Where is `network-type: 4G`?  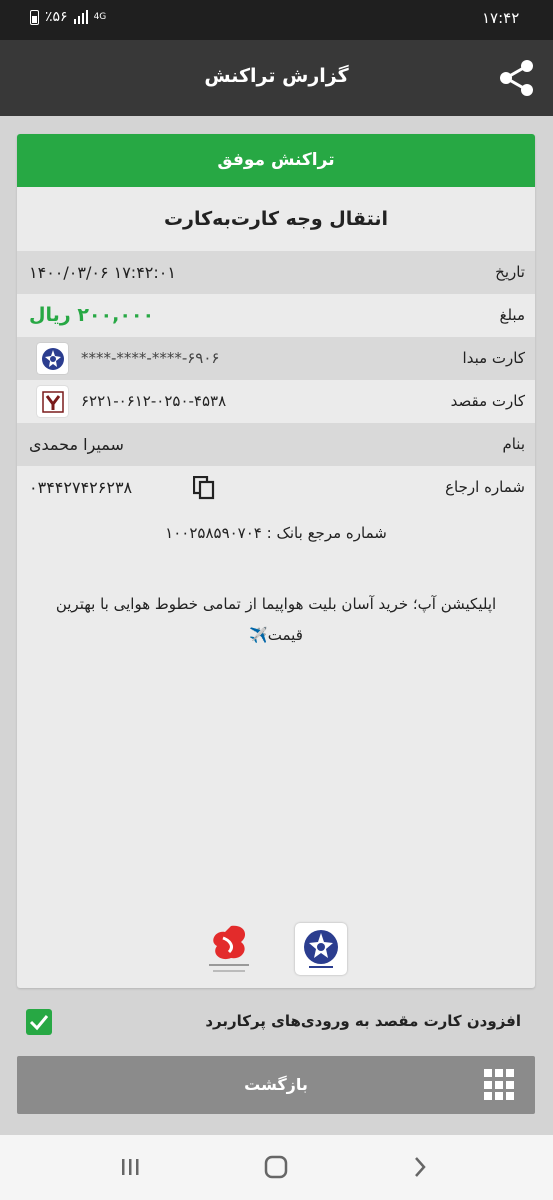
network-type: 4G is located at coordinates (100, 16).